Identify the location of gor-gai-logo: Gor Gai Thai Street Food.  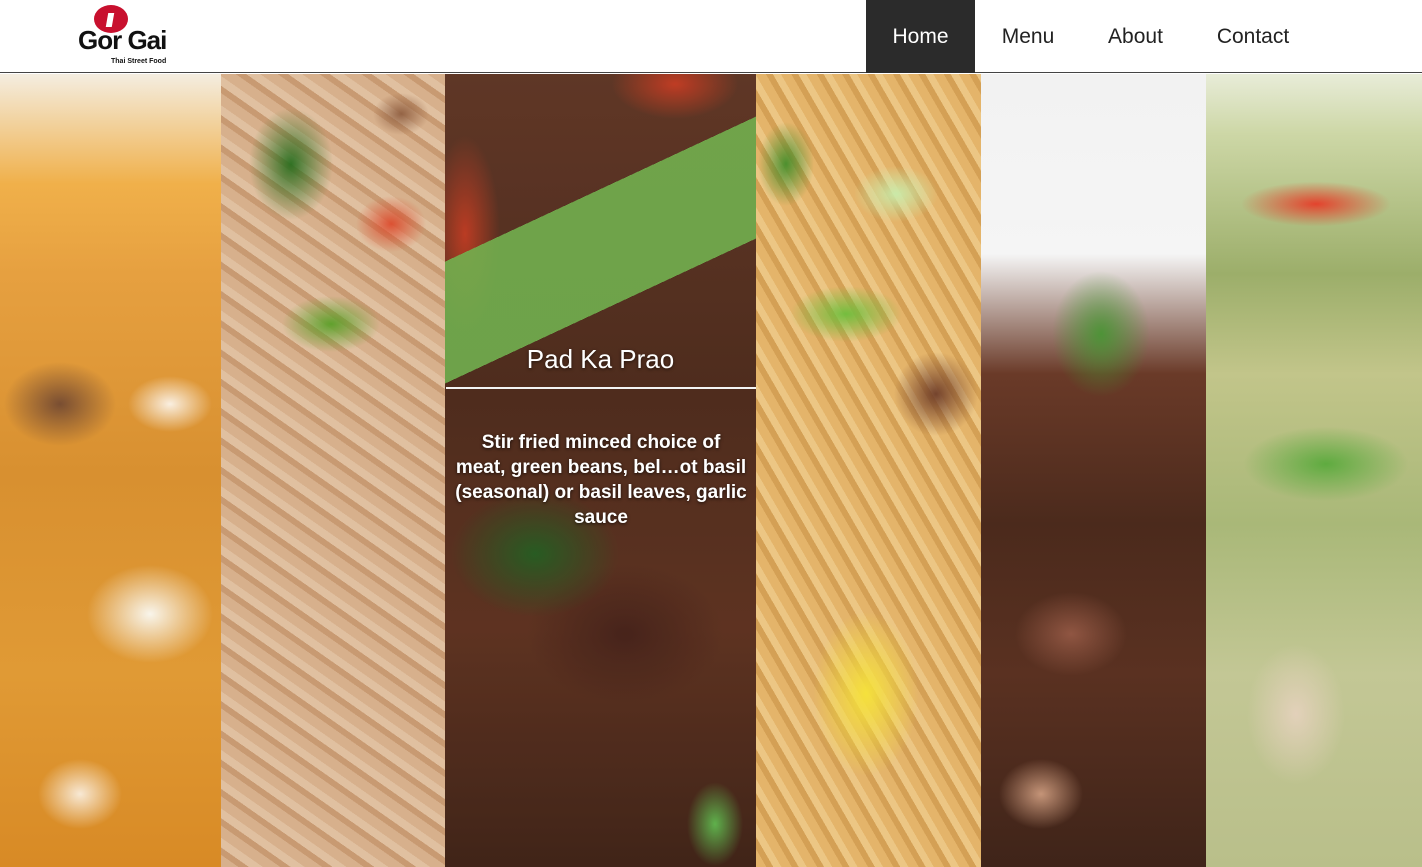
(130, 37).